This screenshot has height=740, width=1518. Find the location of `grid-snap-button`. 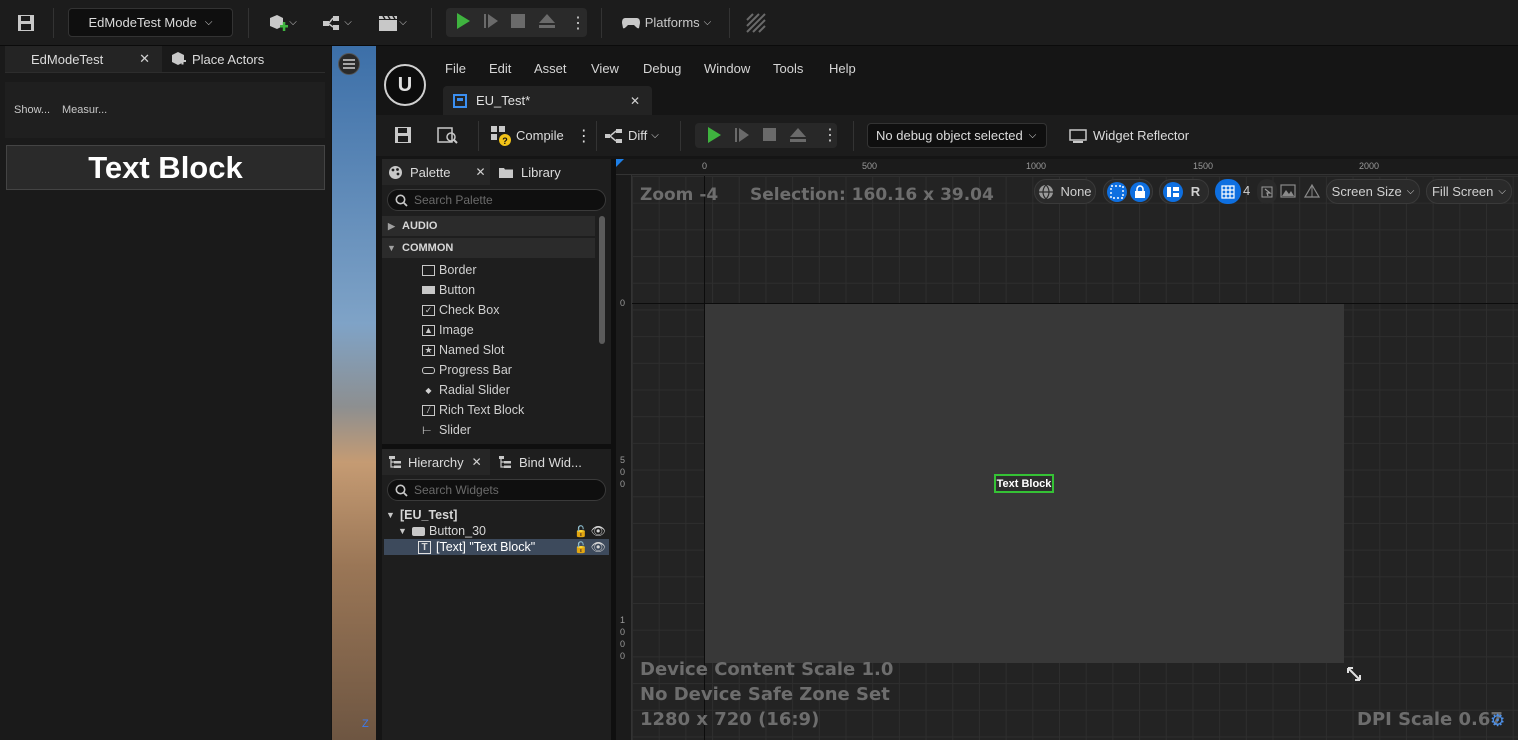

grid-snap-button is located at coordinates (1228, 191).